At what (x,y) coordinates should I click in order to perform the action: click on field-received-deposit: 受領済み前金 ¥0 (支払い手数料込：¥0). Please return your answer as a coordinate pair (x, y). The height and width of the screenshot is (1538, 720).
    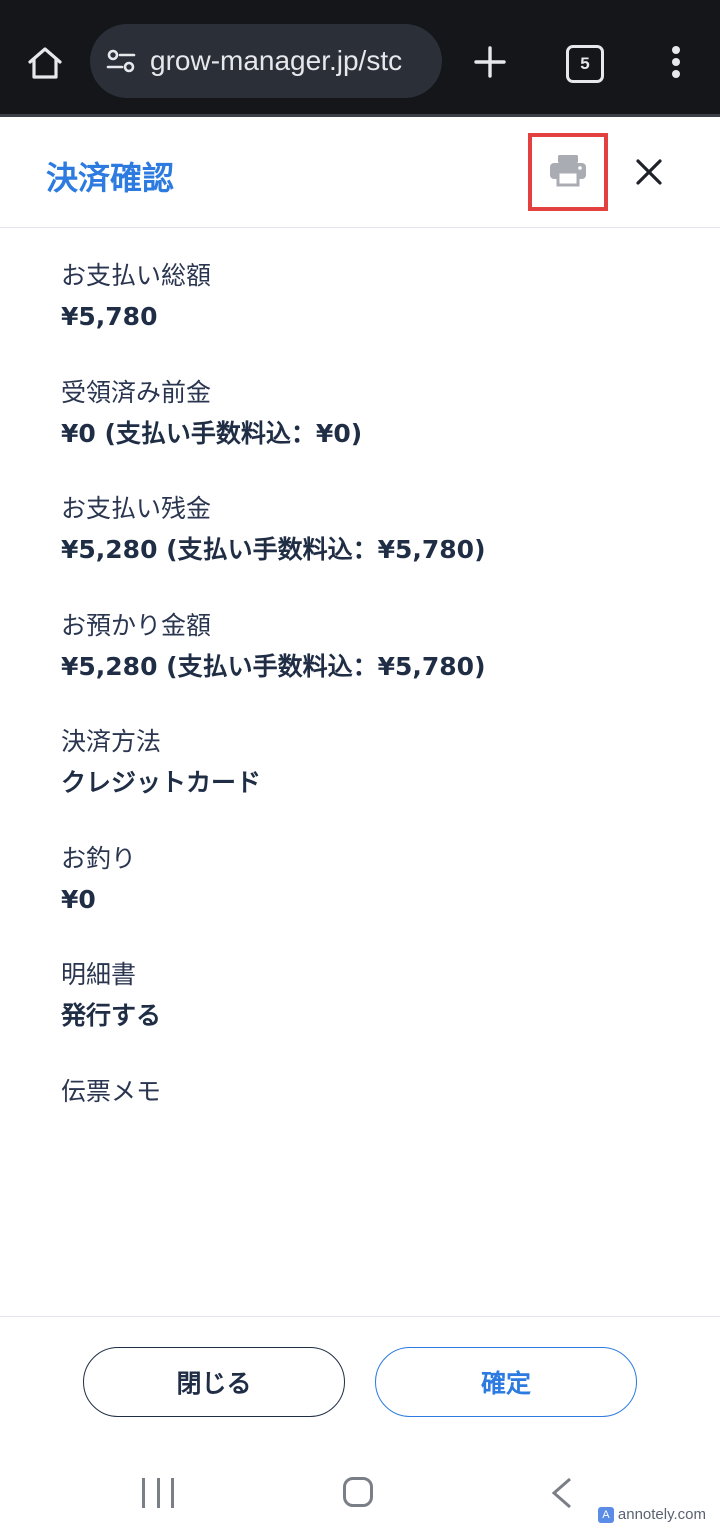
    Looking at the image, I should click on (371, 431).